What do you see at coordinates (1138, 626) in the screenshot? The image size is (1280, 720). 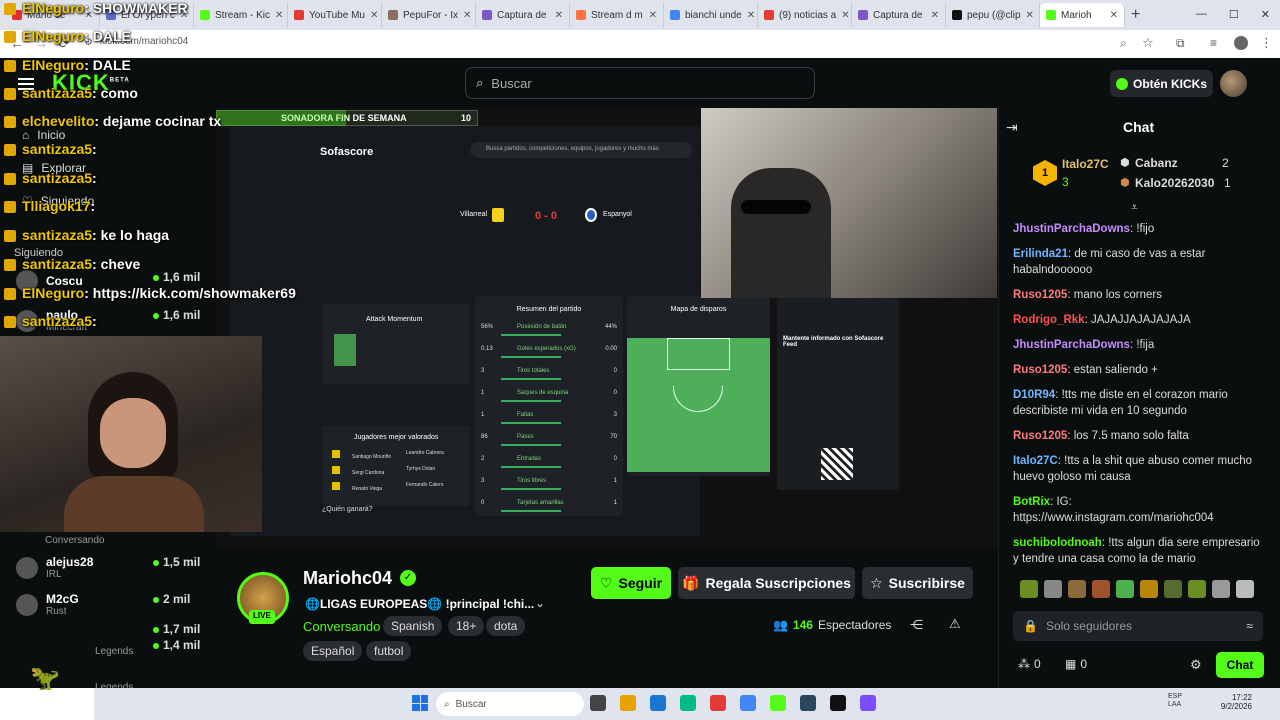 I see `chat-input: 🔒 Solo seguidores ≈` at bounding box center [1138, 626].